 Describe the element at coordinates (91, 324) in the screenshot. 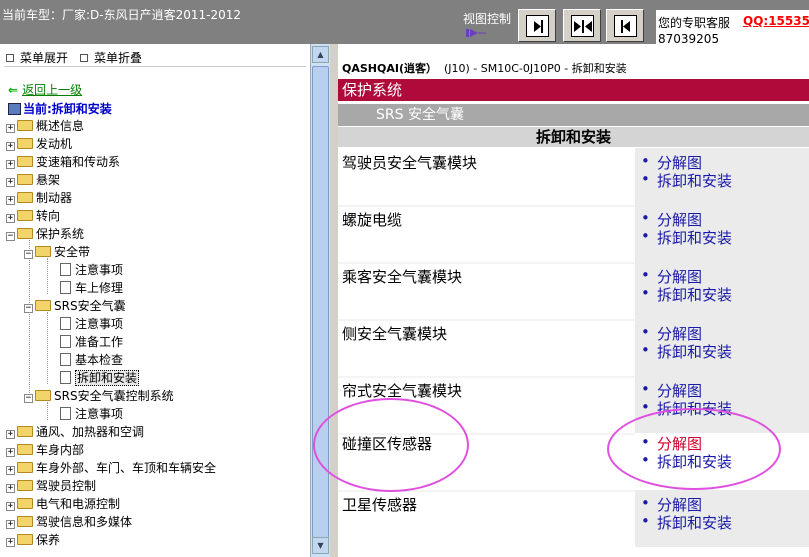

I see `tree-item-srs-precautions: 注意事项` at that location.